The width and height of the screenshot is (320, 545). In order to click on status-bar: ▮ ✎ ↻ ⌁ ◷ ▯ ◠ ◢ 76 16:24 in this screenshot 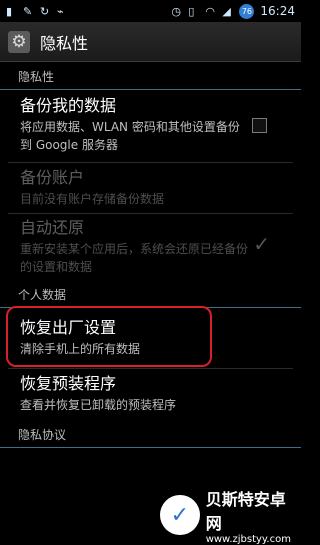, I will do `click(150, 11)`.